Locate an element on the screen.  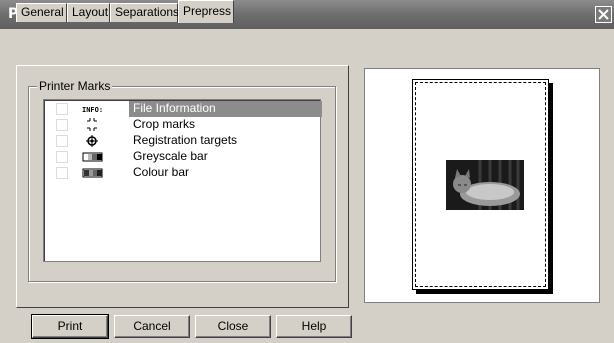
list-item-file-information: INFO: File Information is located at coordinates (183, 109).